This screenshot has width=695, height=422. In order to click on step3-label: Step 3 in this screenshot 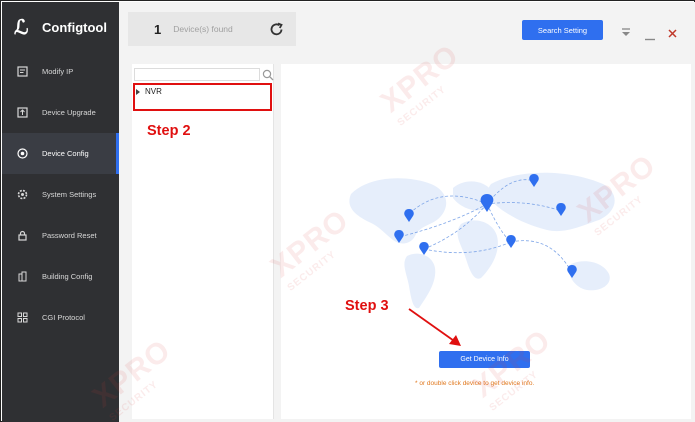, I will do `click(367, 306)`.